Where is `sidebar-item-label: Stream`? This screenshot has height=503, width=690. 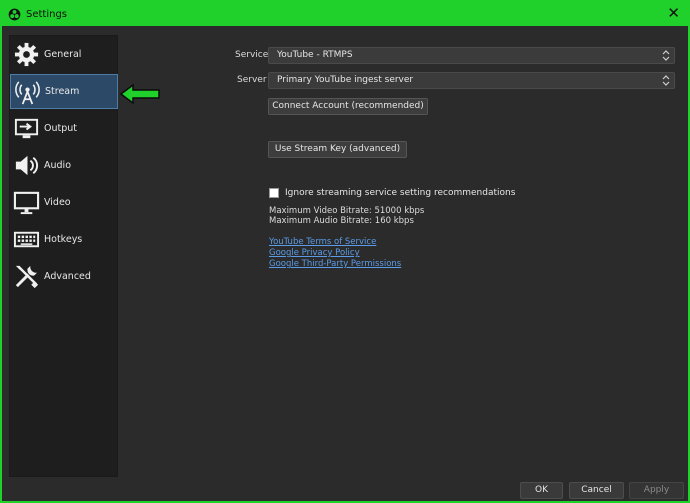
sidebar-item-label: Stream is located at coordinates (62, 91).